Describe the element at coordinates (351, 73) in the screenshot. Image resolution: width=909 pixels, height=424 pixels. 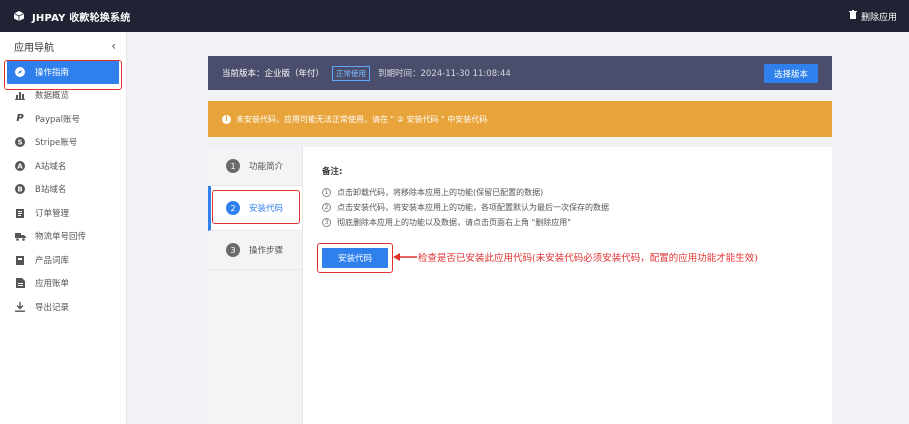
I see `status-badge: 正常使用` at that location.